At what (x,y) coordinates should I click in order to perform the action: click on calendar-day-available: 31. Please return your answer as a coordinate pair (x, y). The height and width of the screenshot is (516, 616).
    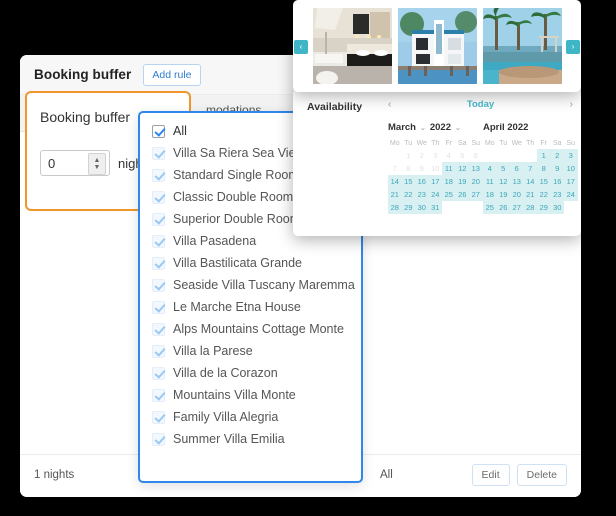
    Looking at the image, I should click on (435, 207).